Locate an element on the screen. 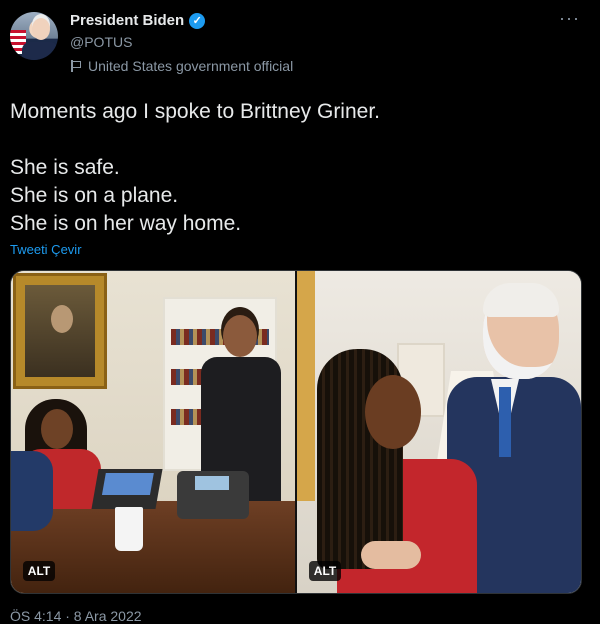  verified-badge-icon: ✓ is located at coordinates (197, 20).